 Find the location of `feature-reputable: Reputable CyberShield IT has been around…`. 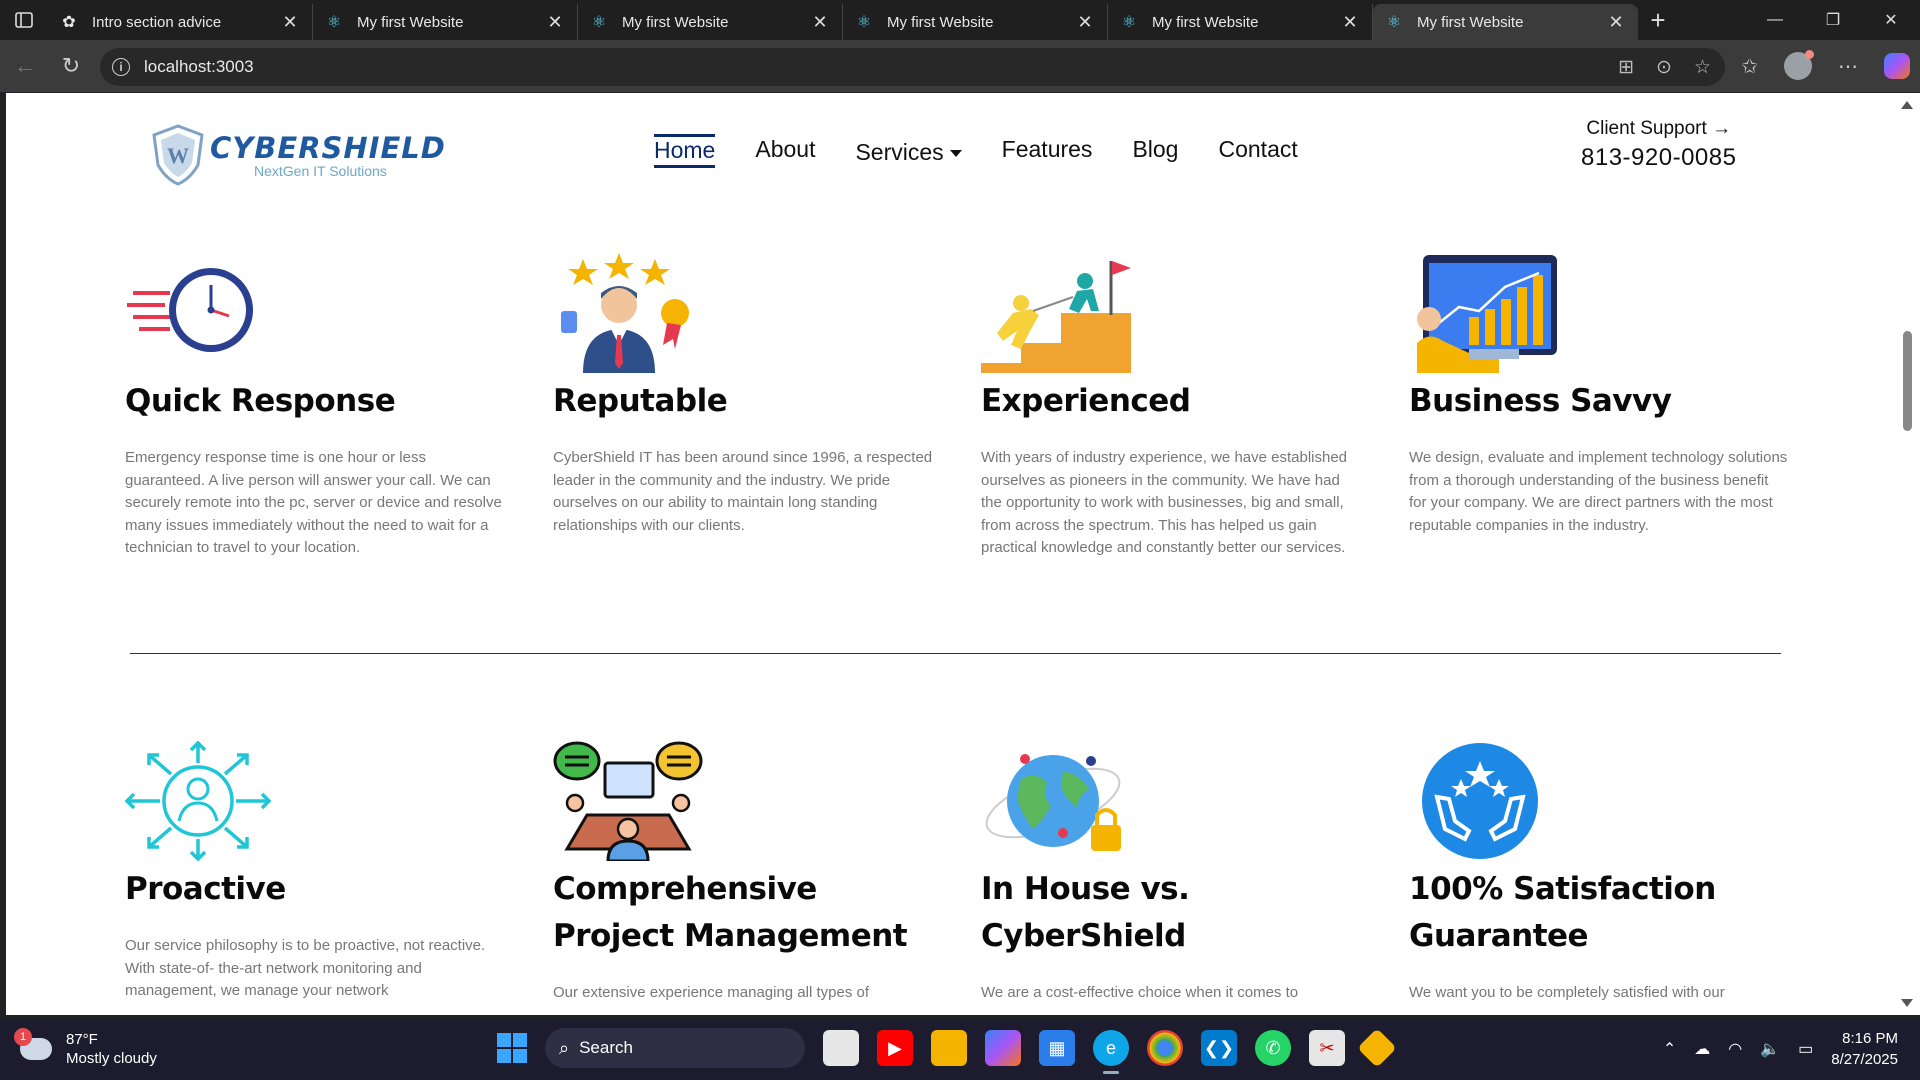

feature-reputable: Reputable CyberShield IT has been around… is located at coordinates (743, 395).